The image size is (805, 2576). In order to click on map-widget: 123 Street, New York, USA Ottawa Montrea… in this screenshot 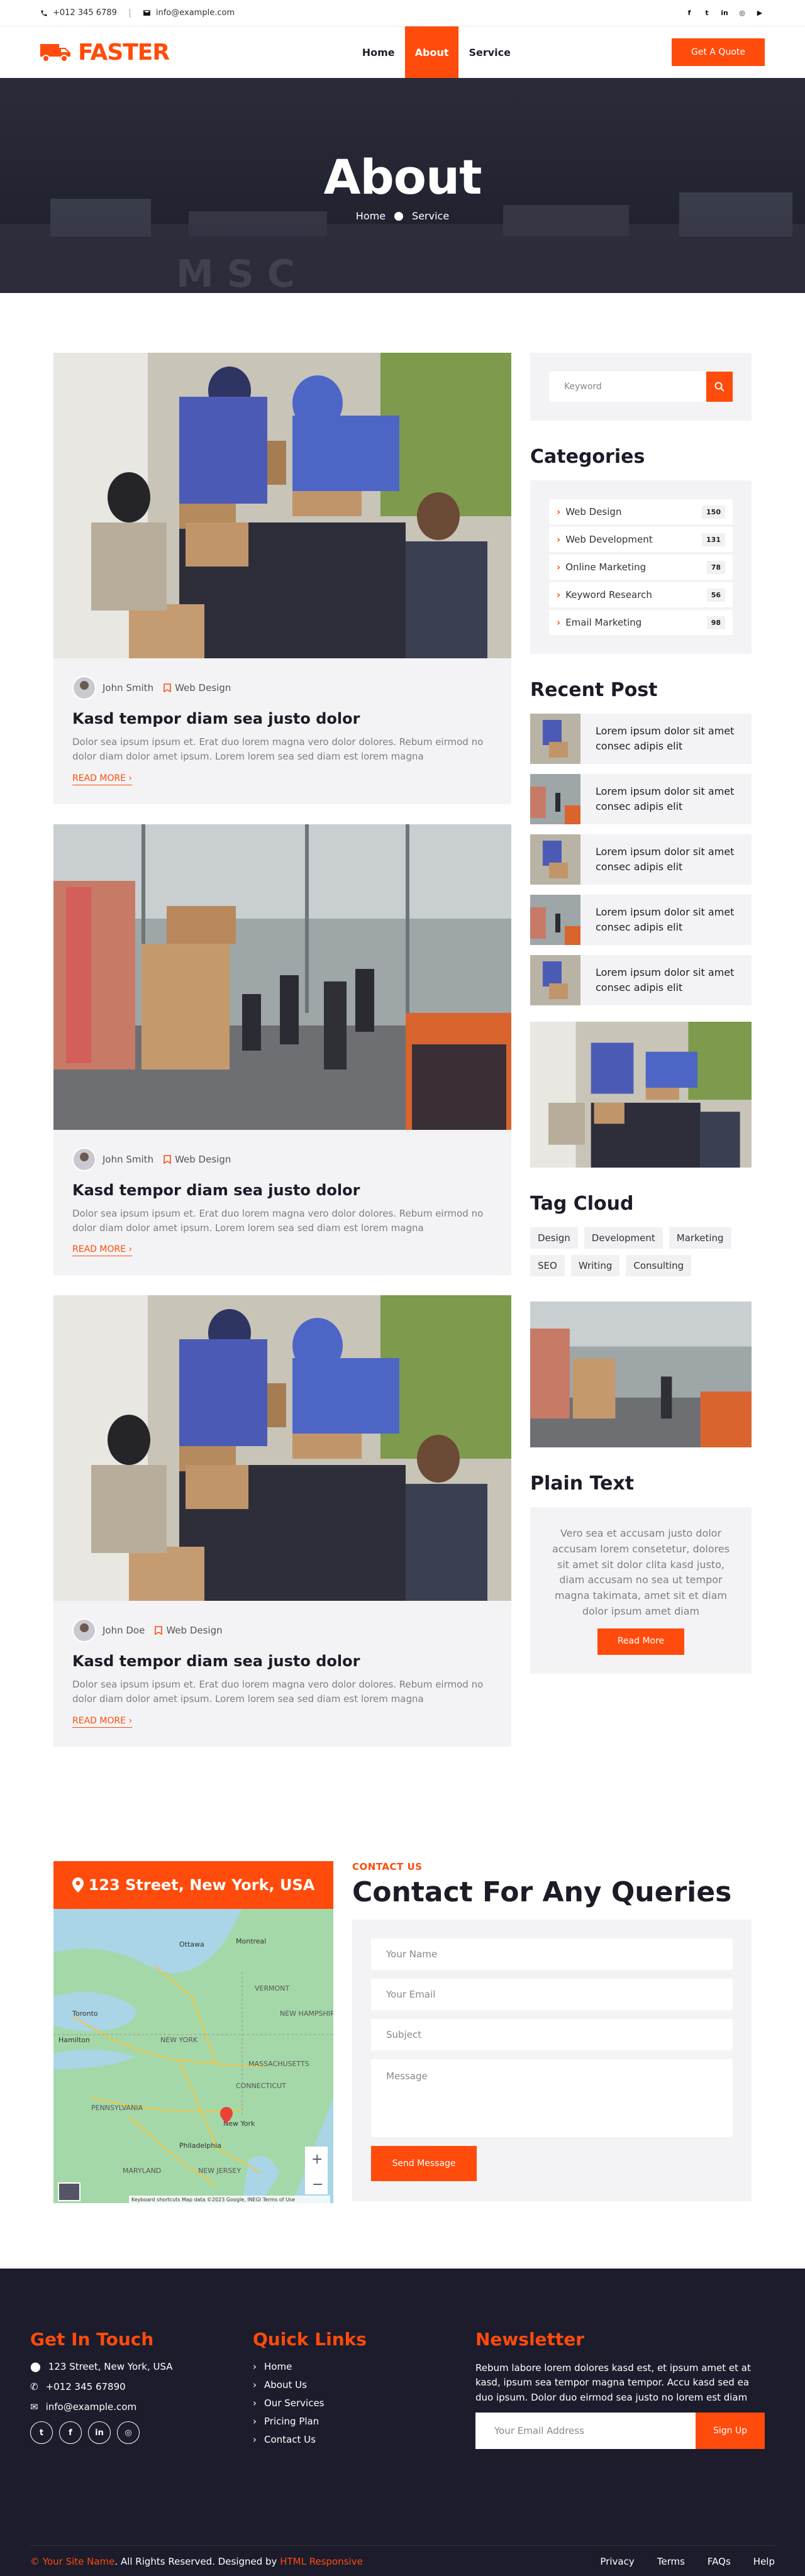, I will do `click(193, 2032)`.